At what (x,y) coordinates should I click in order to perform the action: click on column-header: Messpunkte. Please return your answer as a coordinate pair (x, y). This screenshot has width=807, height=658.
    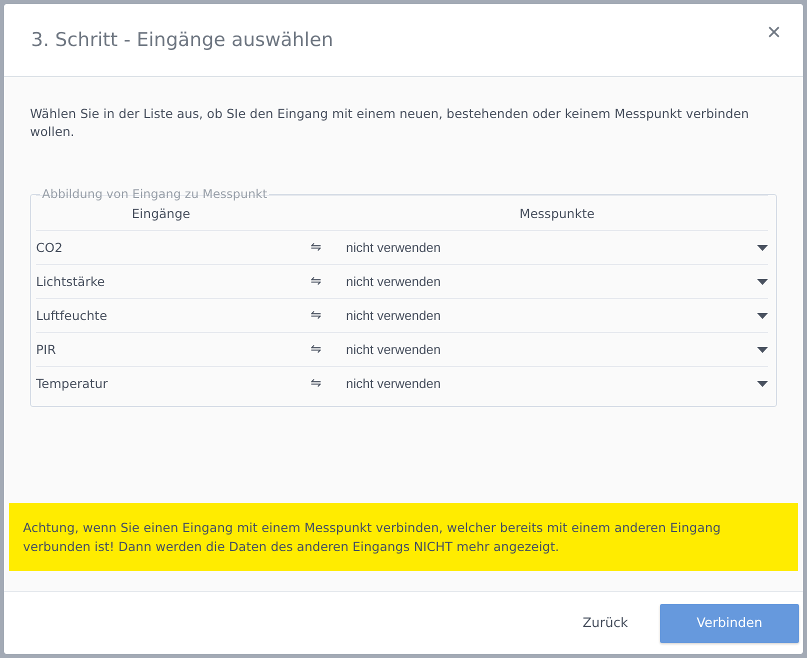
    Looking at the image, I should click on (557, 213).